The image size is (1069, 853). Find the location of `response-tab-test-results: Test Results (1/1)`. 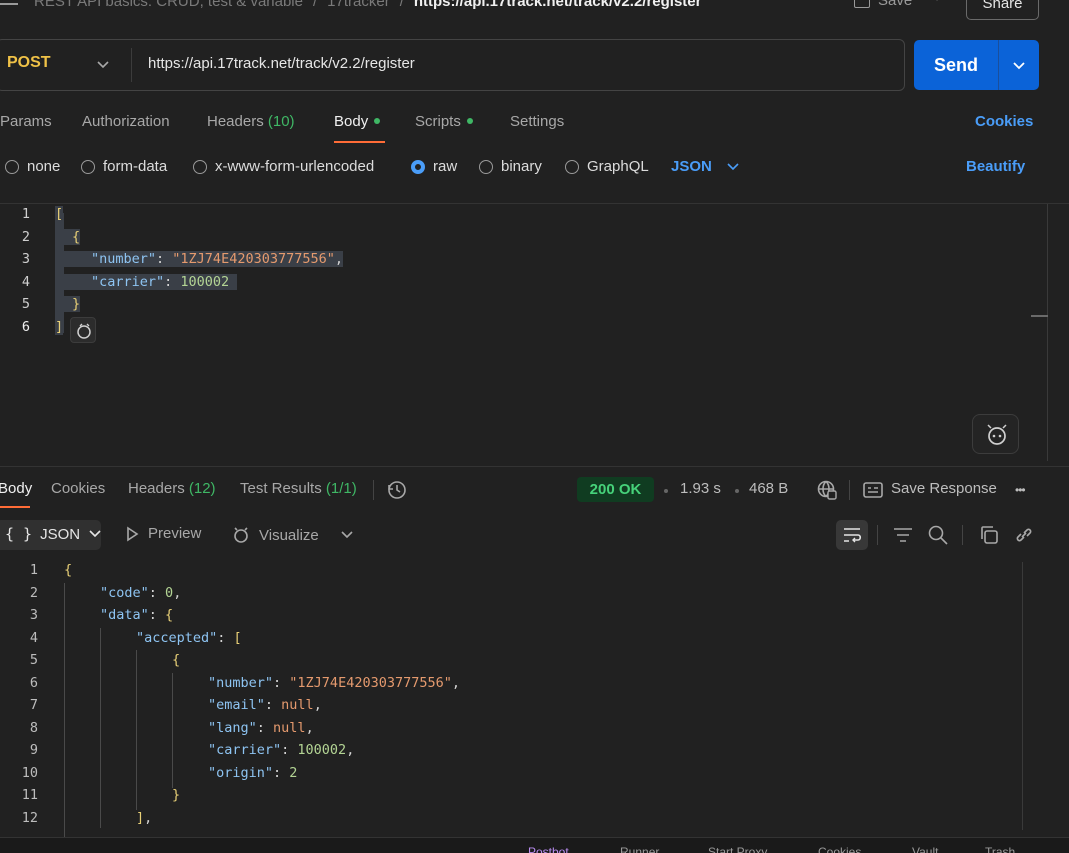

response-tab-test-results: Test Results (1/1) is located at coordinates (298, 488).